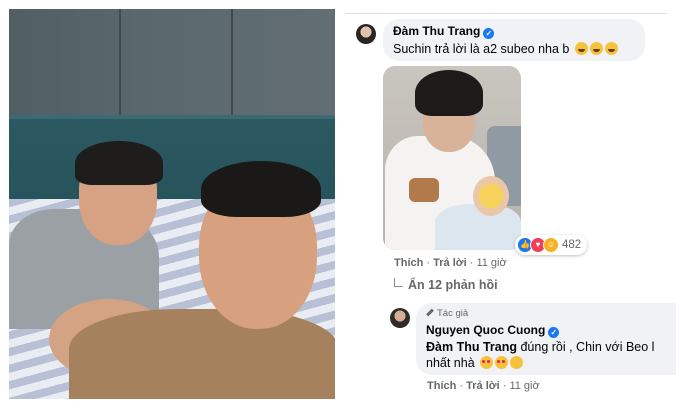  Describe the element at coordinates (400, 318) in the screenshot. I see `reply-author-avatar` at that location.